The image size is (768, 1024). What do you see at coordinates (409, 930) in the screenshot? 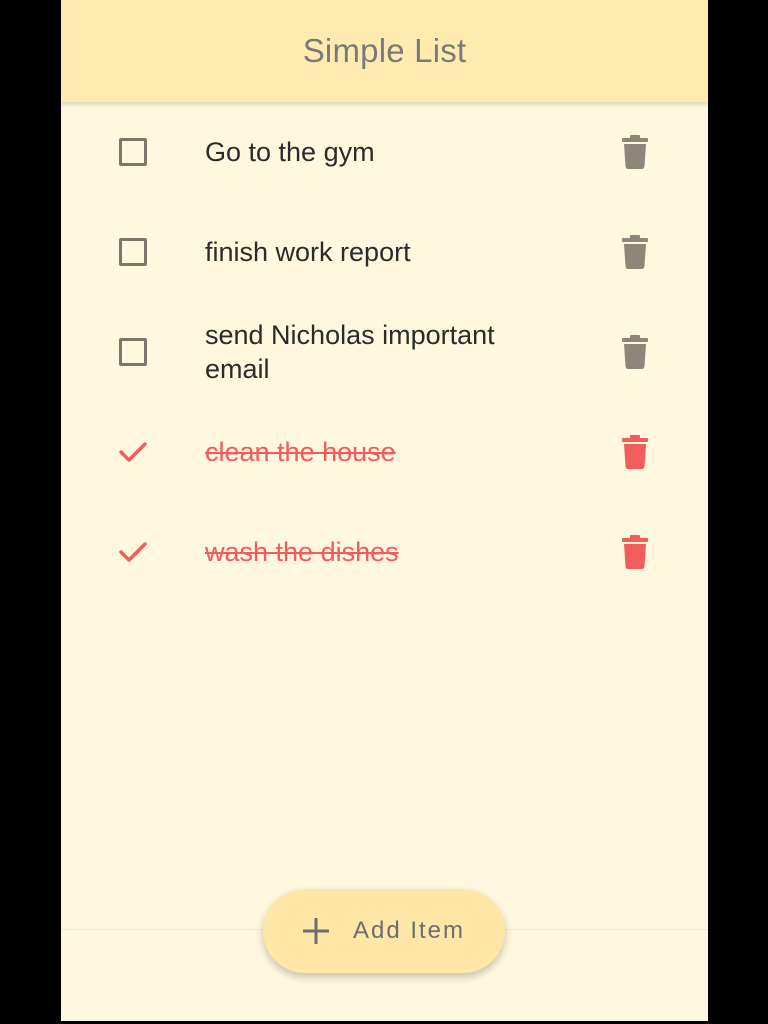
I see `add-item-label: Add Item` at bounding box center [409, 930].